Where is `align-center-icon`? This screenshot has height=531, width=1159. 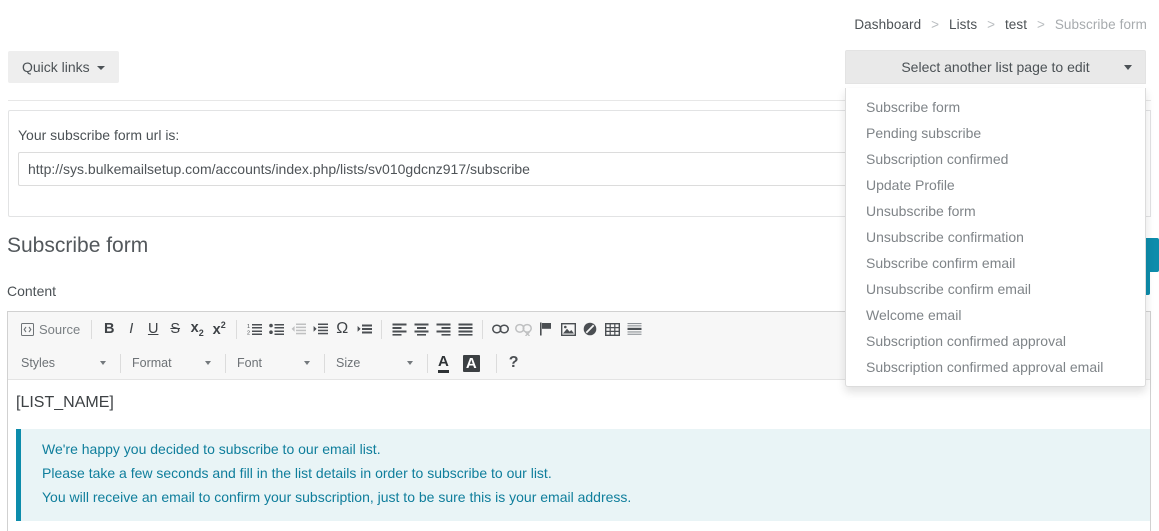 align-center-icon is located at coordinates (421, 329).